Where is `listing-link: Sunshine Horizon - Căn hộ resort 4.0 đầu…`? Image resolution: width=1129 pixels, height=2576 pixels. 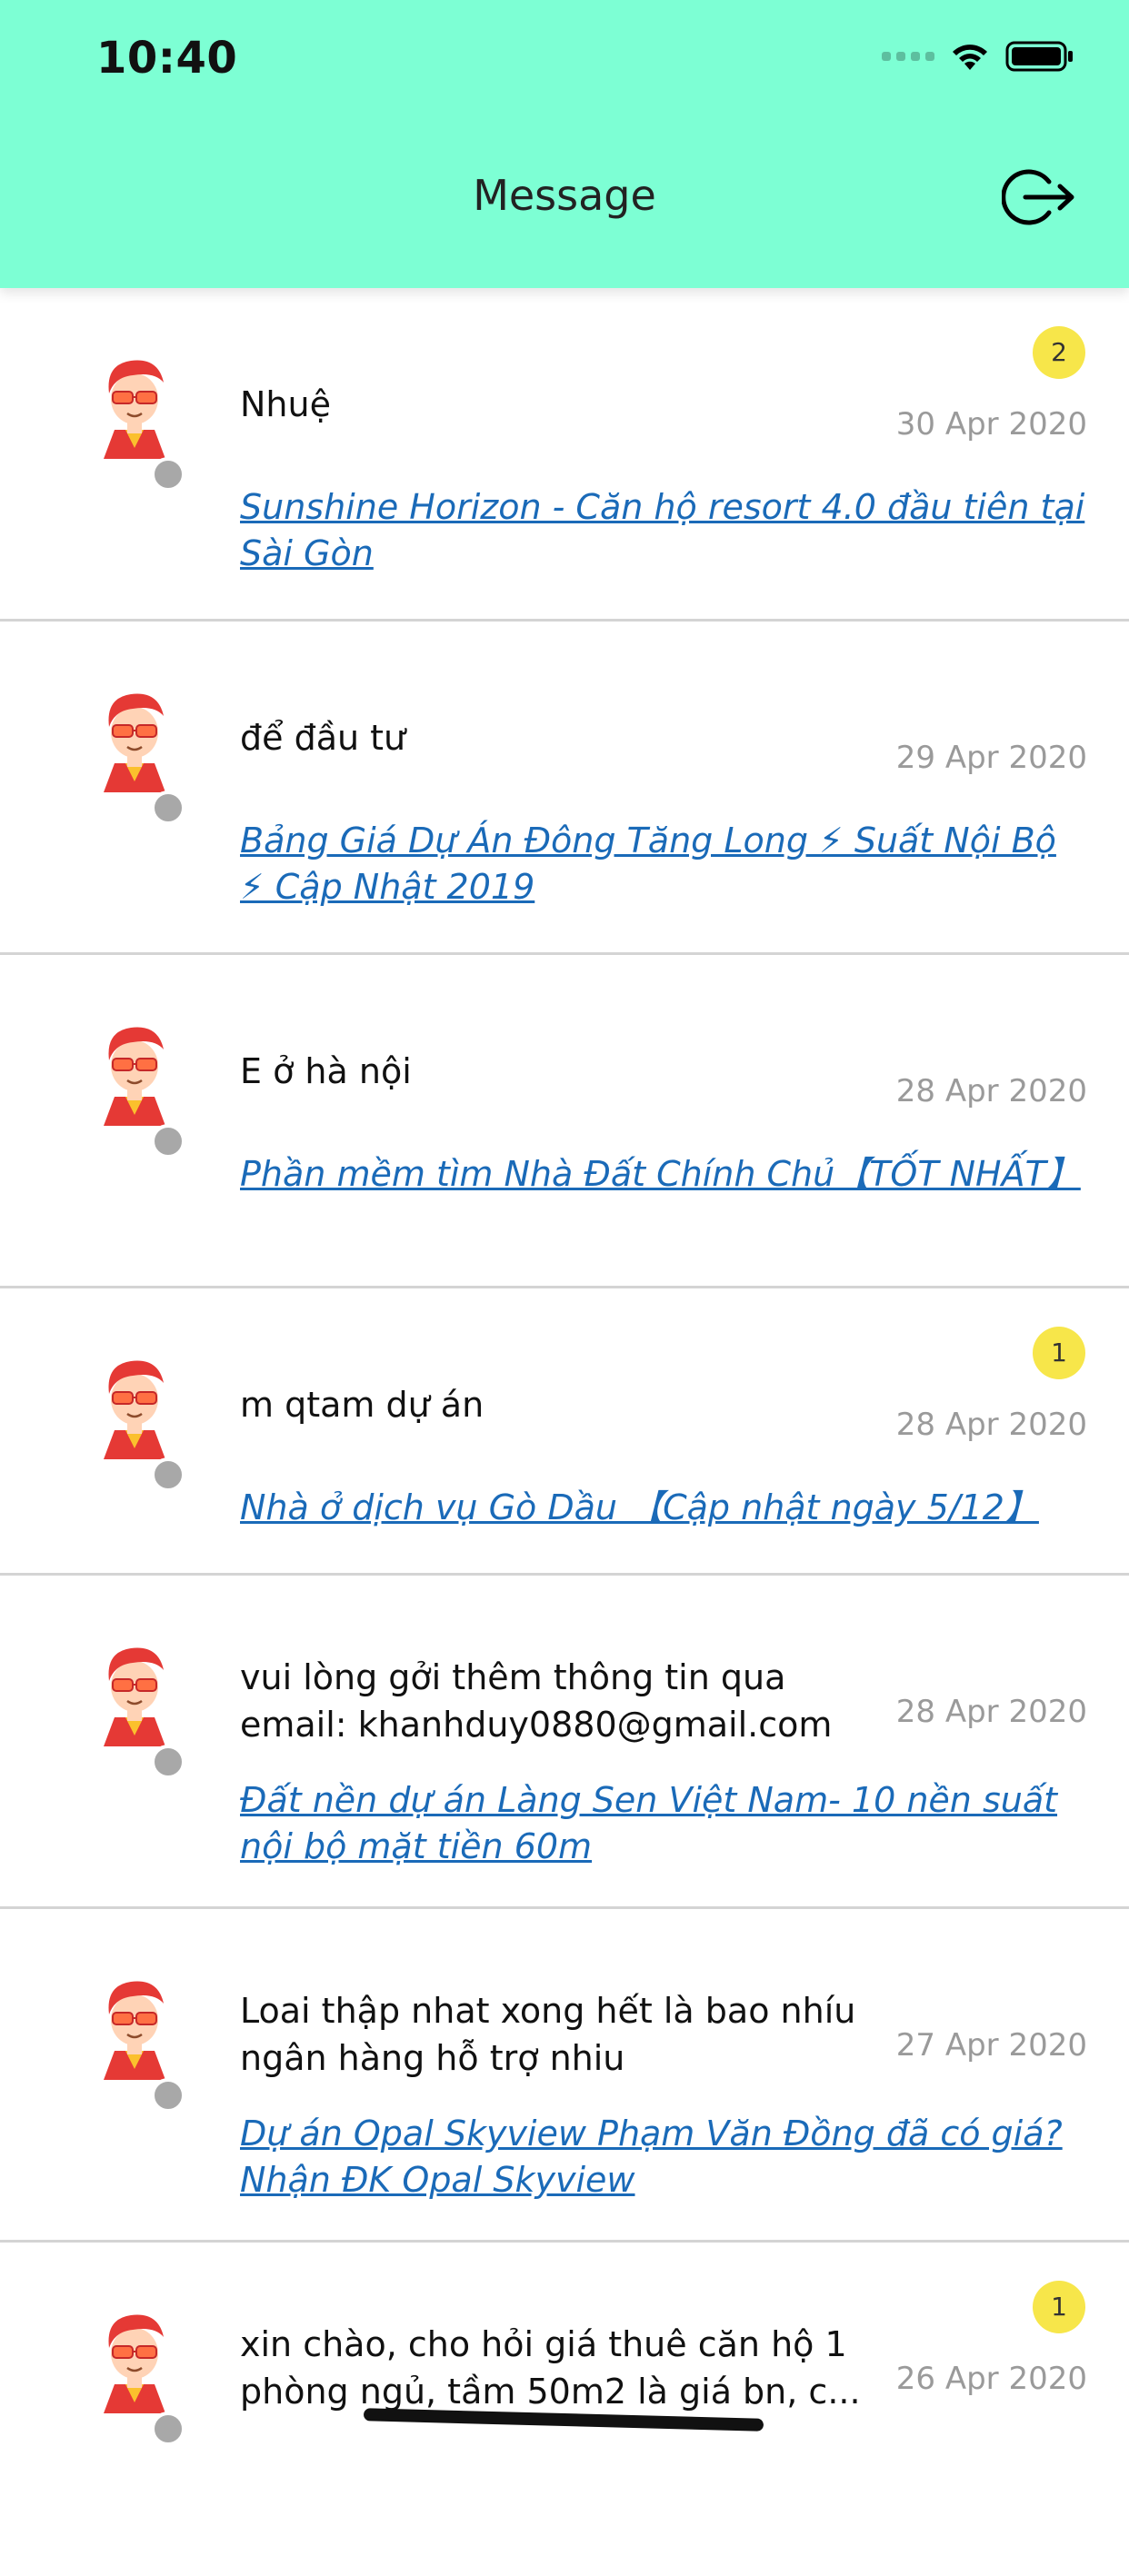 listing-link: Sunshine Horizon - Căn hộ resort 4.0 đầu… is located at coordinates (663, 531).